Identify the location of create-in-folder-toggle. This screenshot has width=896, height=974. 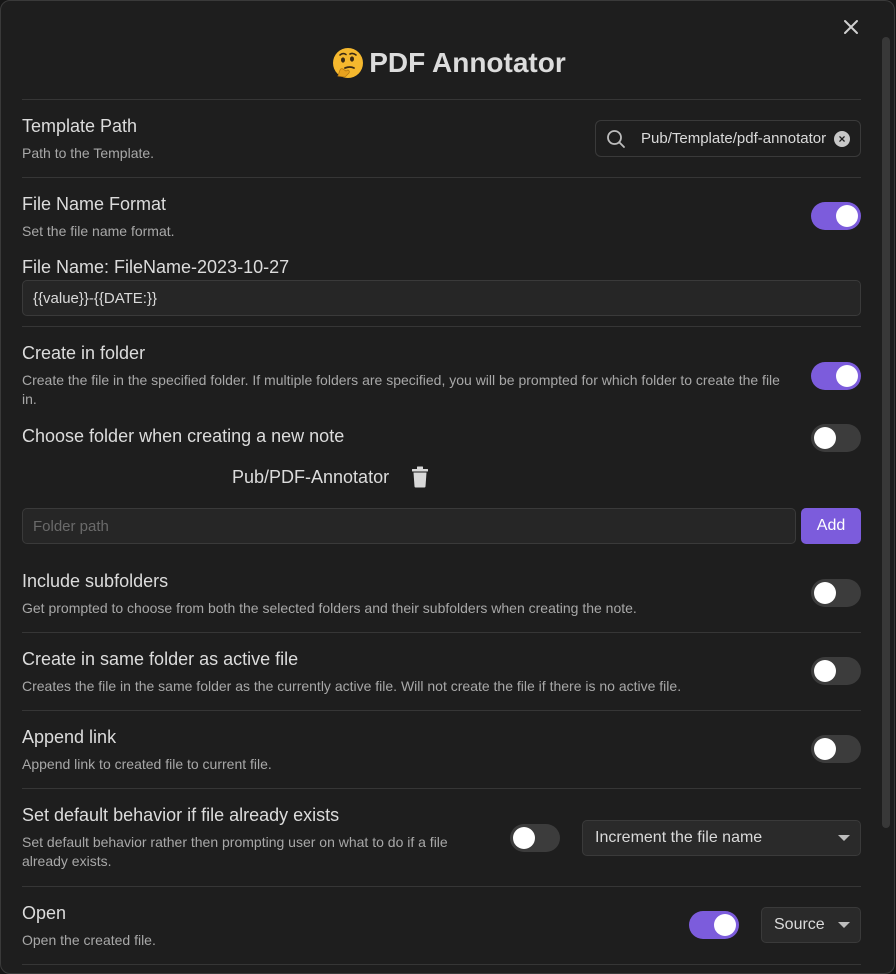
(836, 376).